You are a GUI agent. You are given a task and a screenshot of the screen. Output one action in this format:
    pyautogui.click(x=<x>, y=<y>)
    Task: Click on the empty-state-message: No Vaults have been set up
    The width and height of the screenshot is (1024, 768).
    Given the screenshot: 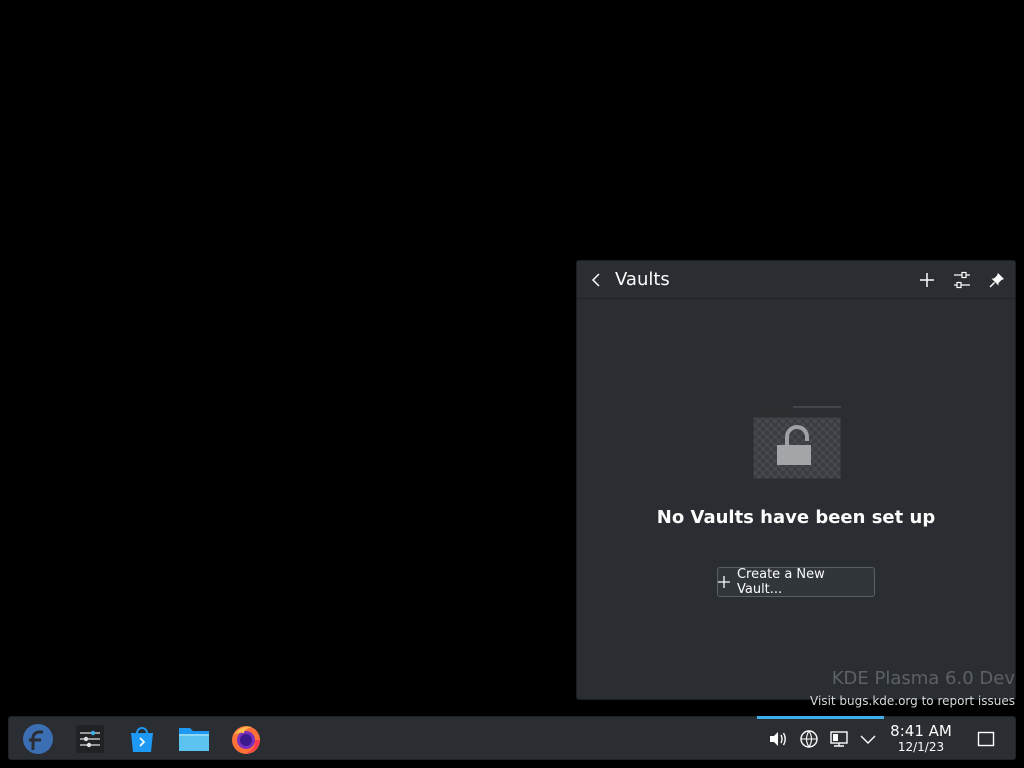 What is the action you would take?
    pyautogui.click(x=796, y=517)
    